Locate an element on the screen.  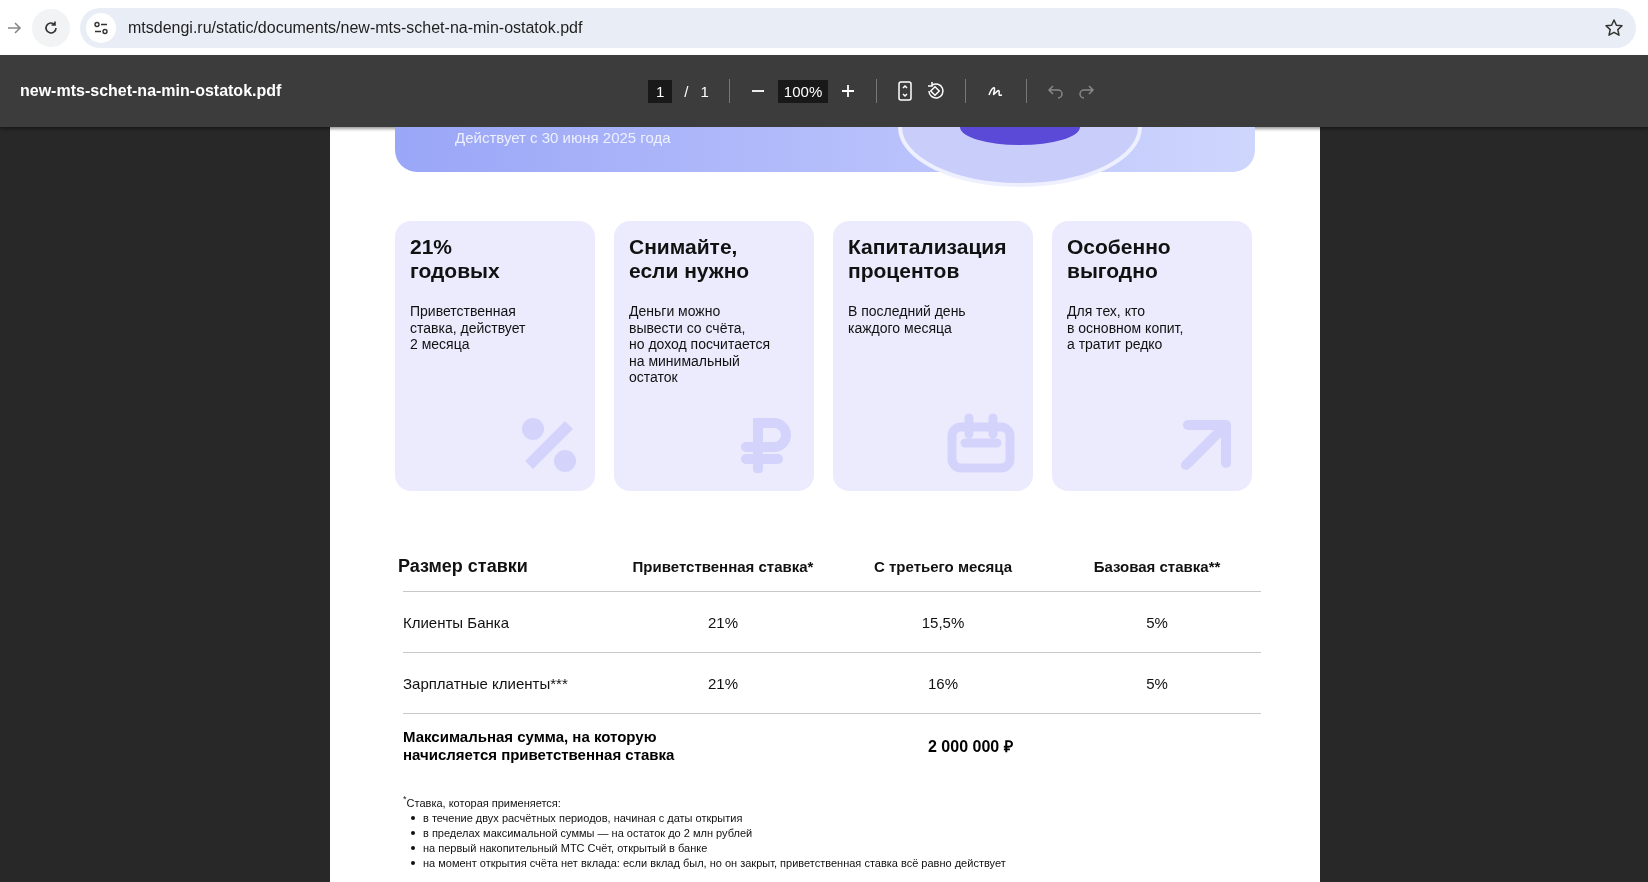
table-cell-text: Клиенты Банка is located at coordinates (457, 622).